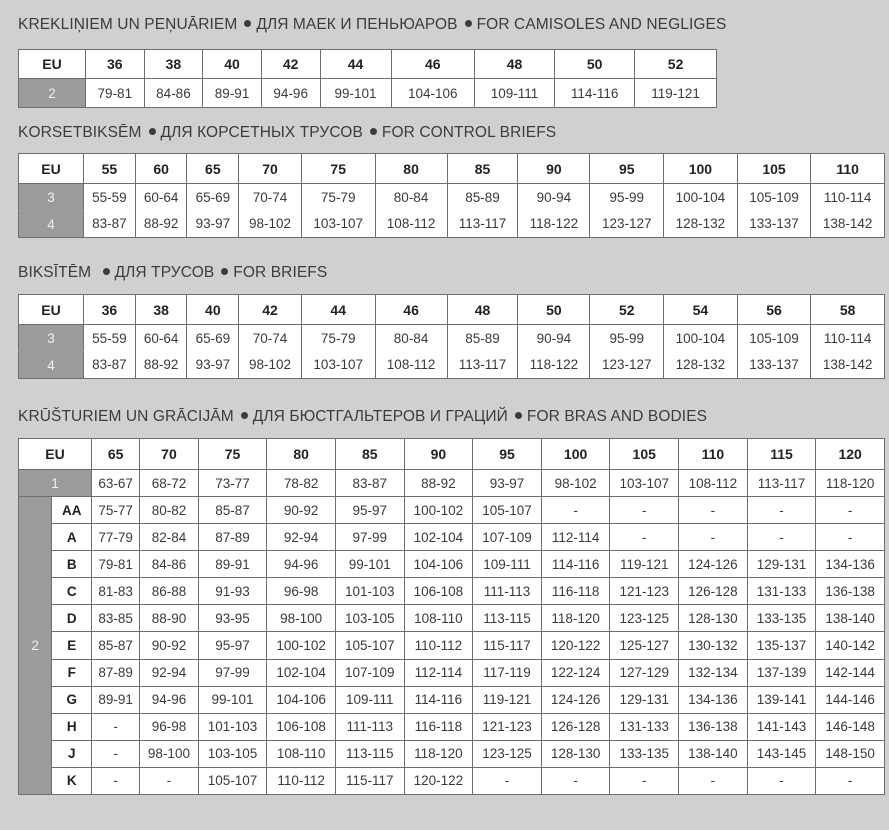  Describe the element at coordinates (115, 454) in the screenshot. I see `size-header-cell: 65` at that location.